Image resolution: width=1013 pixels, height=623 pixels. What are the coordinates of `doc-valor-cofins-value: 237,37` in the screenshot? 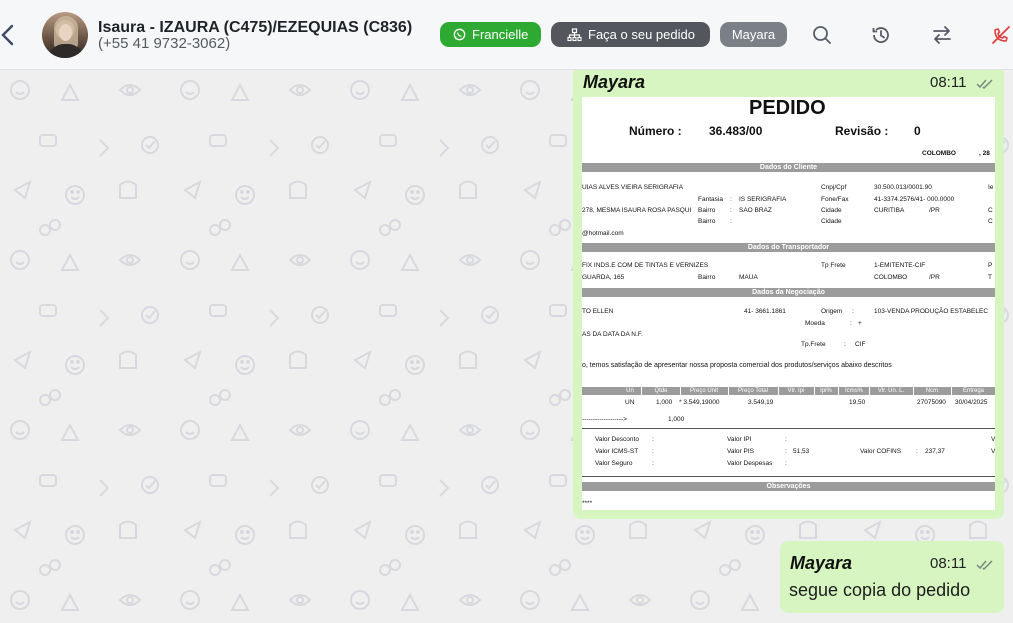 It's located at (935, 451).